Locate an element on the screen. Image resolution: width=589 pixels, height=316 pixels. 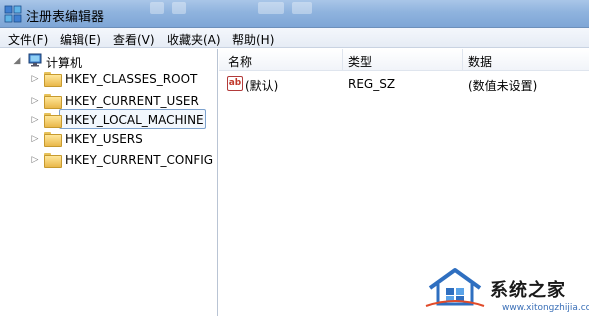
column-header-row: 名称 类型 数据 is located at coordinates (404, 60).